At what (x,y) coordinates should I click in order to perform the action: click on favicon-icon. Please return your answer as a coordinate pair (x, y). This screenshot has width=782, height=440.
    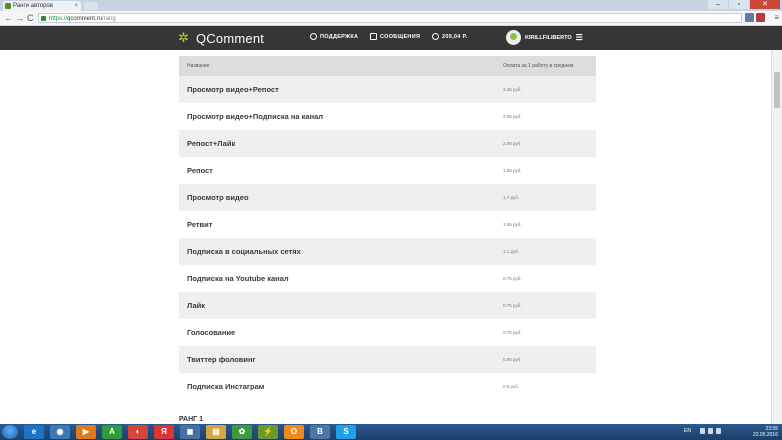
    Looking at the image, I should click on (8, 6).